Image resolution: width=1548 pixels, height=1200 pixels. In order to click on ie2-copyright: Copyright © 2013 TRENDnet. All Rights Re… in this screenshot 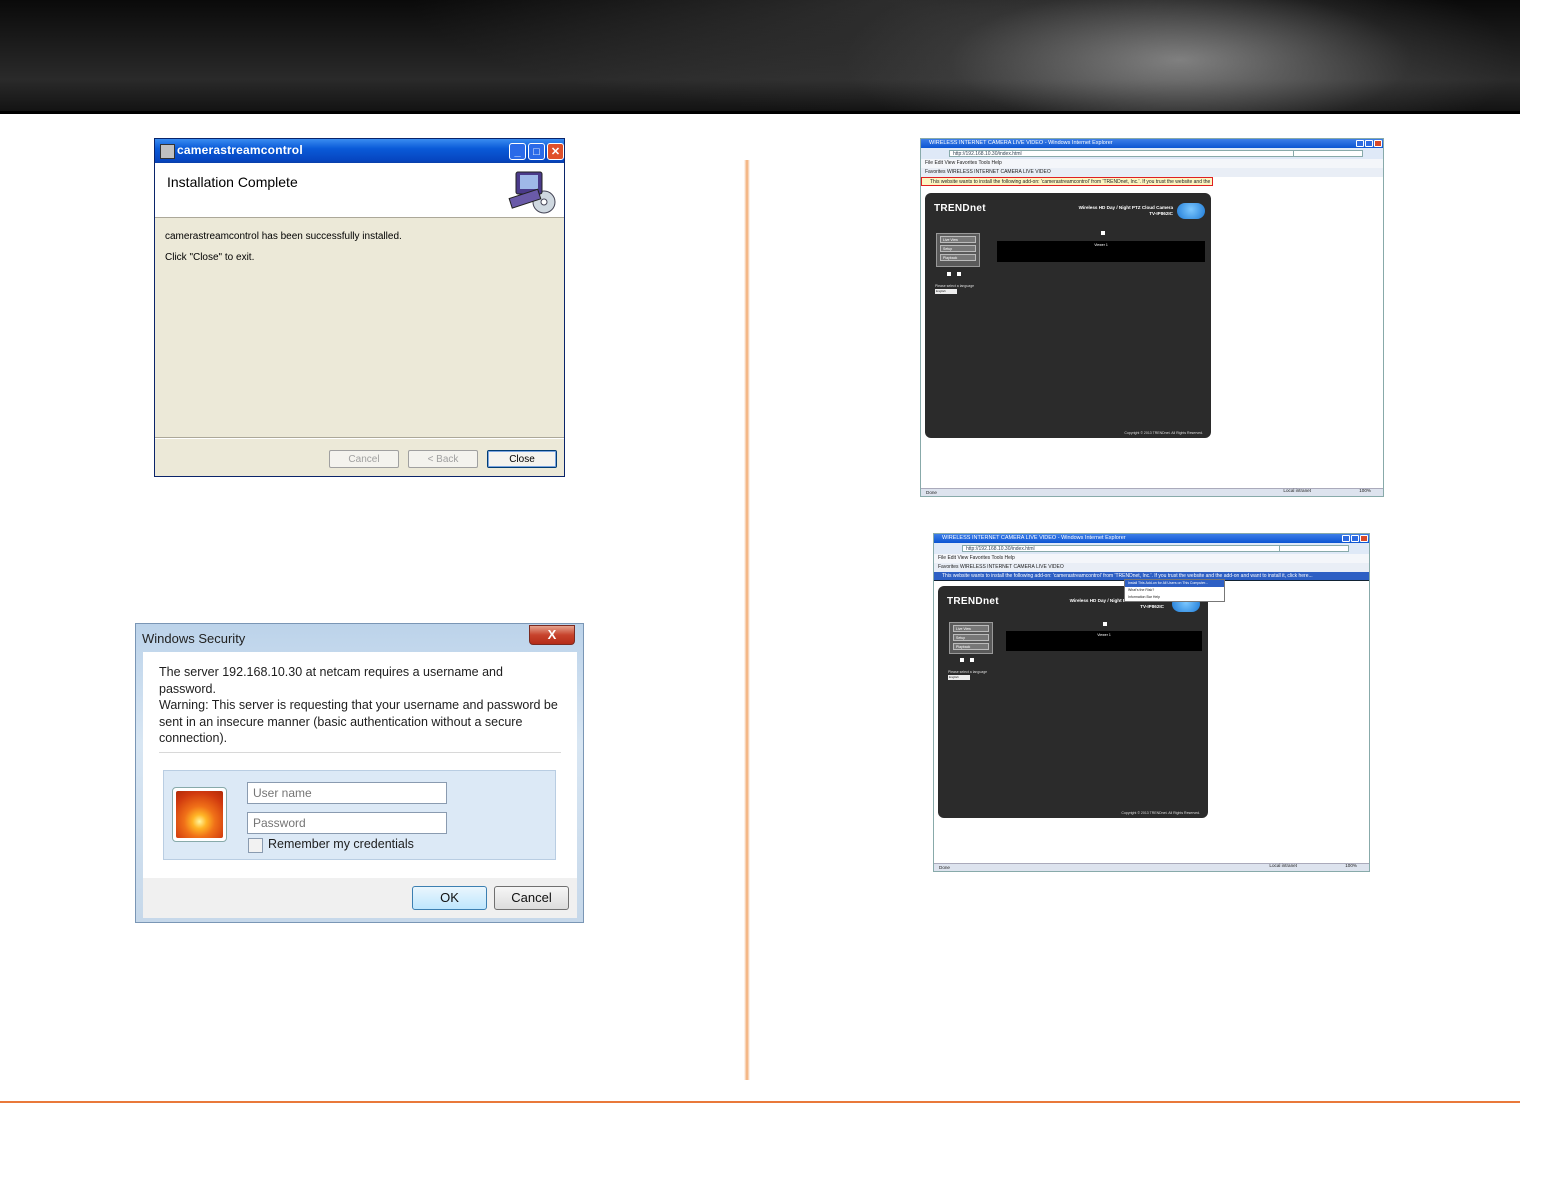, I will do `click(1160, 813)`.